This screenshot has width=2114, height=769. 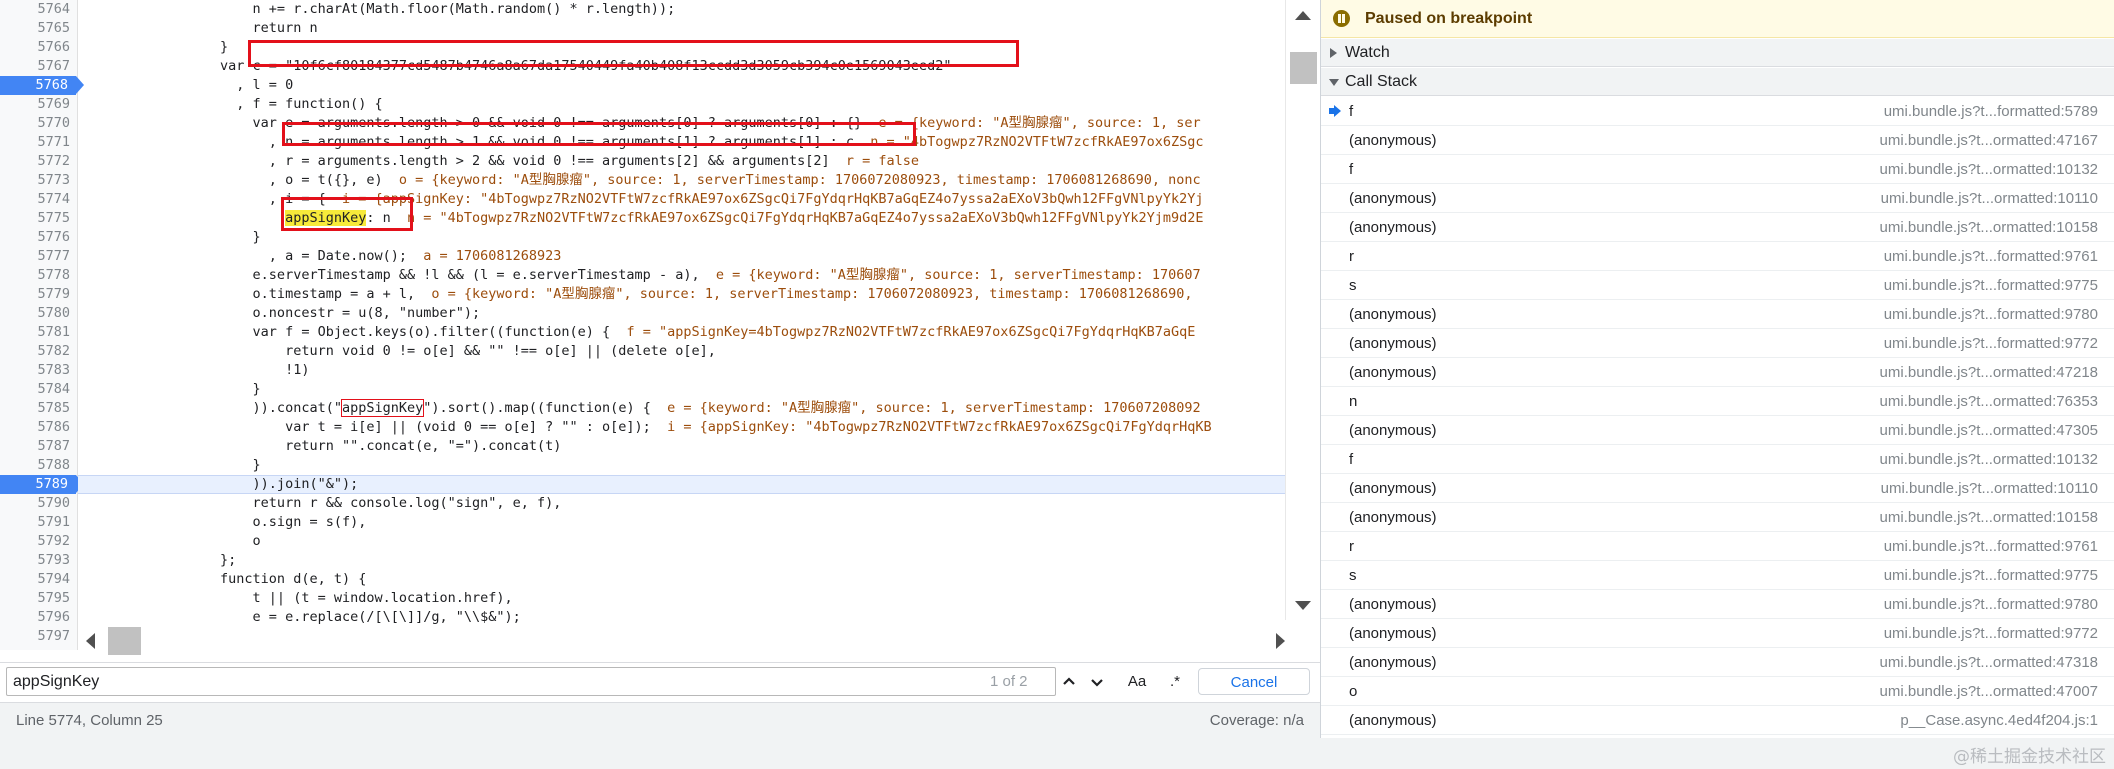 What do you see at coordinates (1137, 681) in the screenshot?
I see `match-case-button: Aa` at bounding box center [1137, 681].